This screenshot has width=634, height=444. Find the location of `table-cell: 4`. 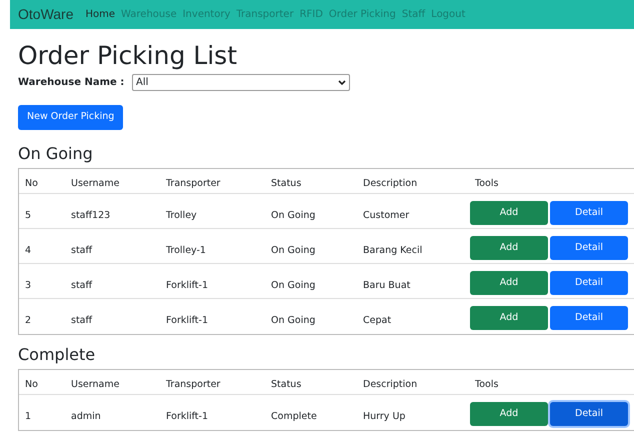

table-cell: 4 is located at coordinates (28, 250).